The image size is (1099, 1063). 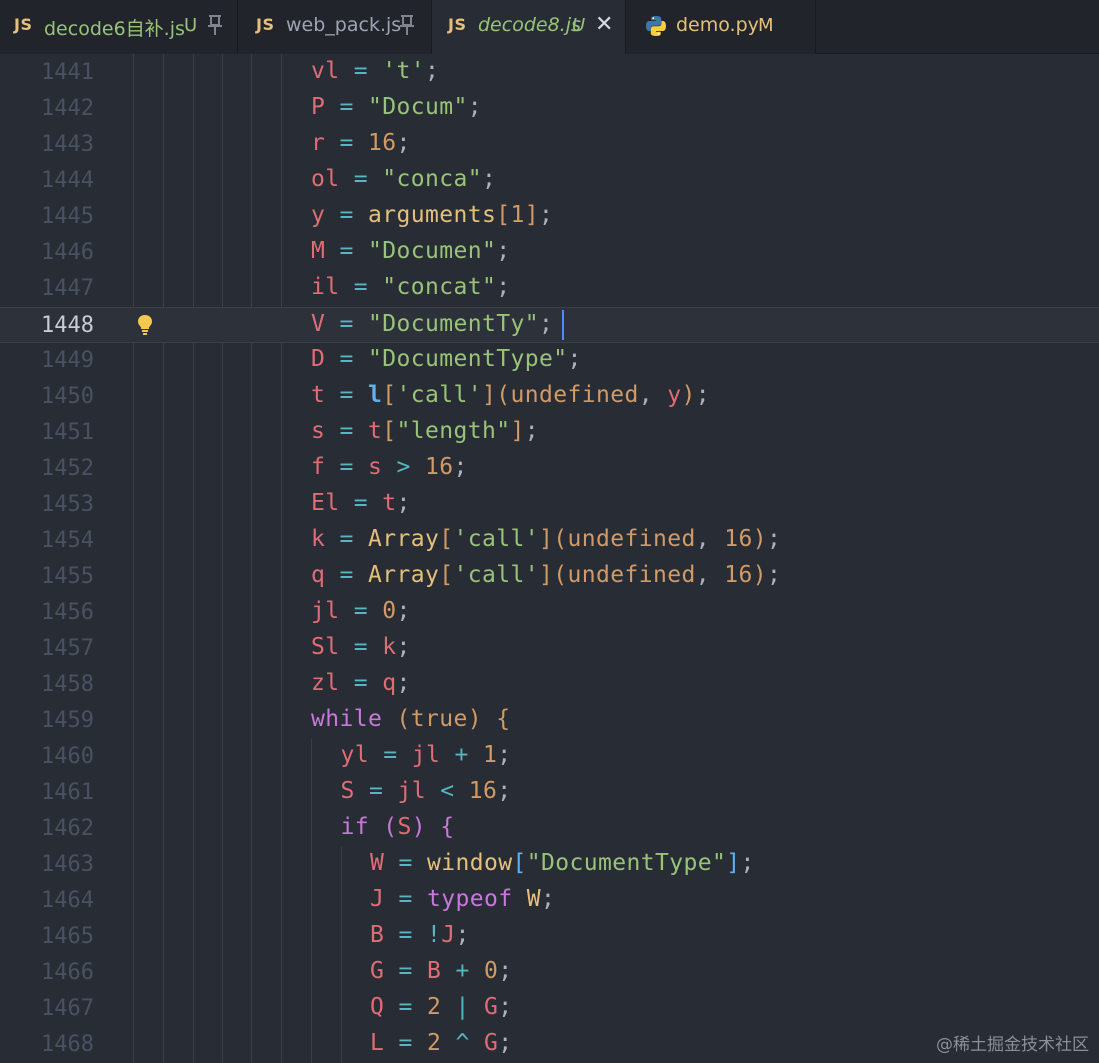 I want to click on tab-label: decode6自补.js, so click(x=114, y=29).